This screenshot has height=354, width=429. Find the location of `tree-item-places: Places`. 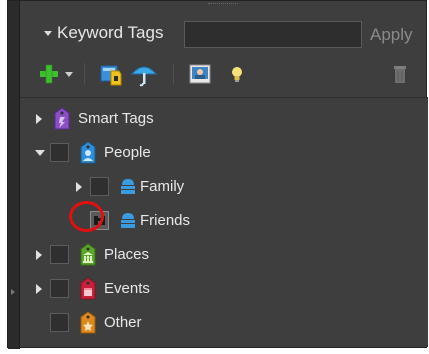

tree-item-places: Places is located at coordinates (224, 255).